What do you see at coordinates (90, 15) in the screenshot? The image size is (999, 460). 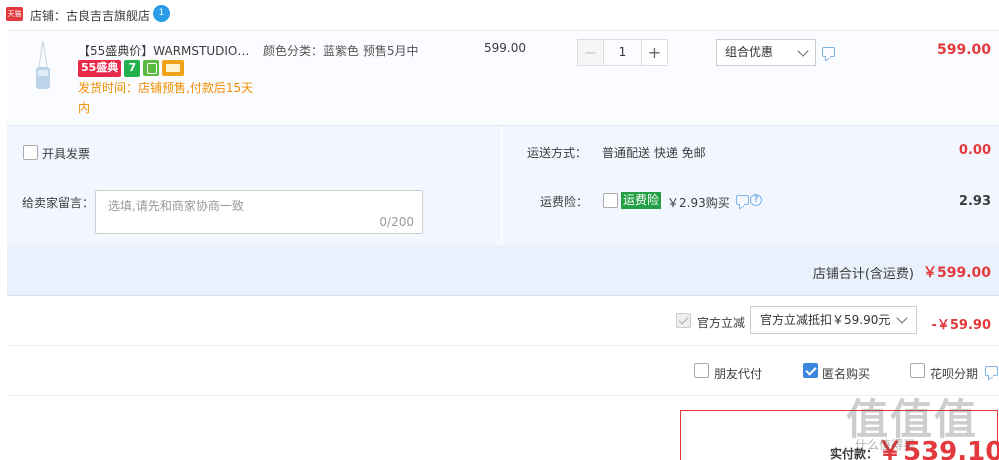 I see `shop-name-link: 店铺：古良吉吉旗舰店` at bounding box center [90, 15].